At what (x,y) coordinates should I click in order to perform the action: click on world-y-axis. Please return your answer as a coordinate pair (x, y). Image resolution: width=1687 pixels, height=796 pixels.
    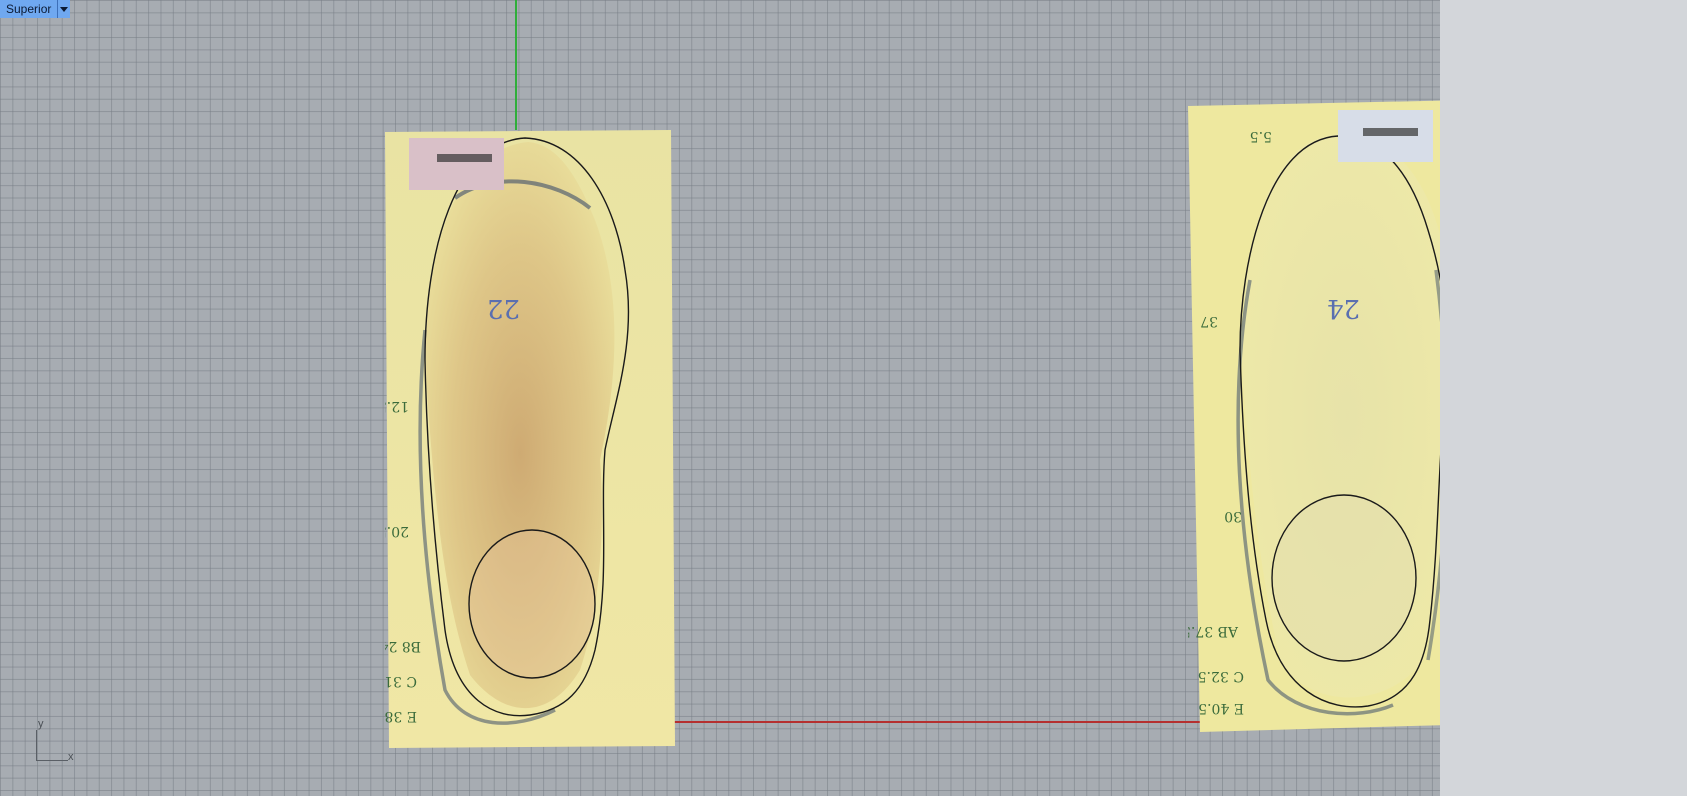
    Looking at the image, I should click on (516, 65).